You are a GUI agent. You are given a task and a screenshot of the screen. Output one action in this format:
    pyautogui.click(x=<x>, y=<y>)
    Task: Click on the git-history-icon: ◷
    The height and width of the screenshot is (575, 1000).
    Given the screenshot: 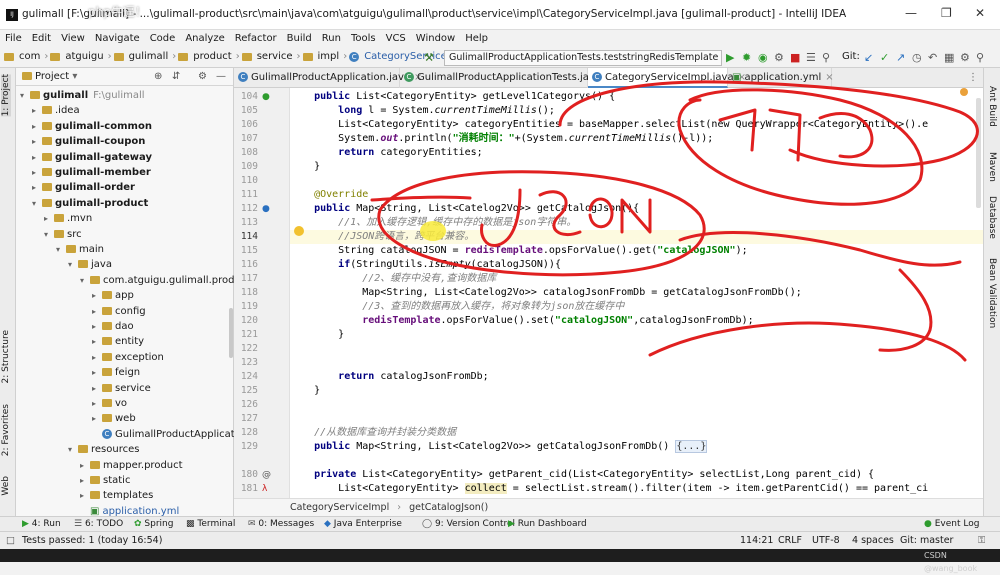 What is the action you would take?
    pyautogui.click(x=917, y=57)
    